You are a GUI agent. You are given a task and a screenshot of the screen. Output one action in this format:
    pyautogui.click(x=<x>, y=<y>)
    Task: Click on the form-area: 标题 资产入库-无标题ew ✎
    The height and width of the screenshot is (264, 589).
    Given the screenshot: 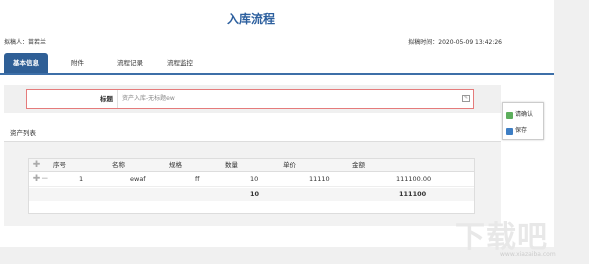 What is the action you would take?
    pyautogui.click(x=252, y=99)
    